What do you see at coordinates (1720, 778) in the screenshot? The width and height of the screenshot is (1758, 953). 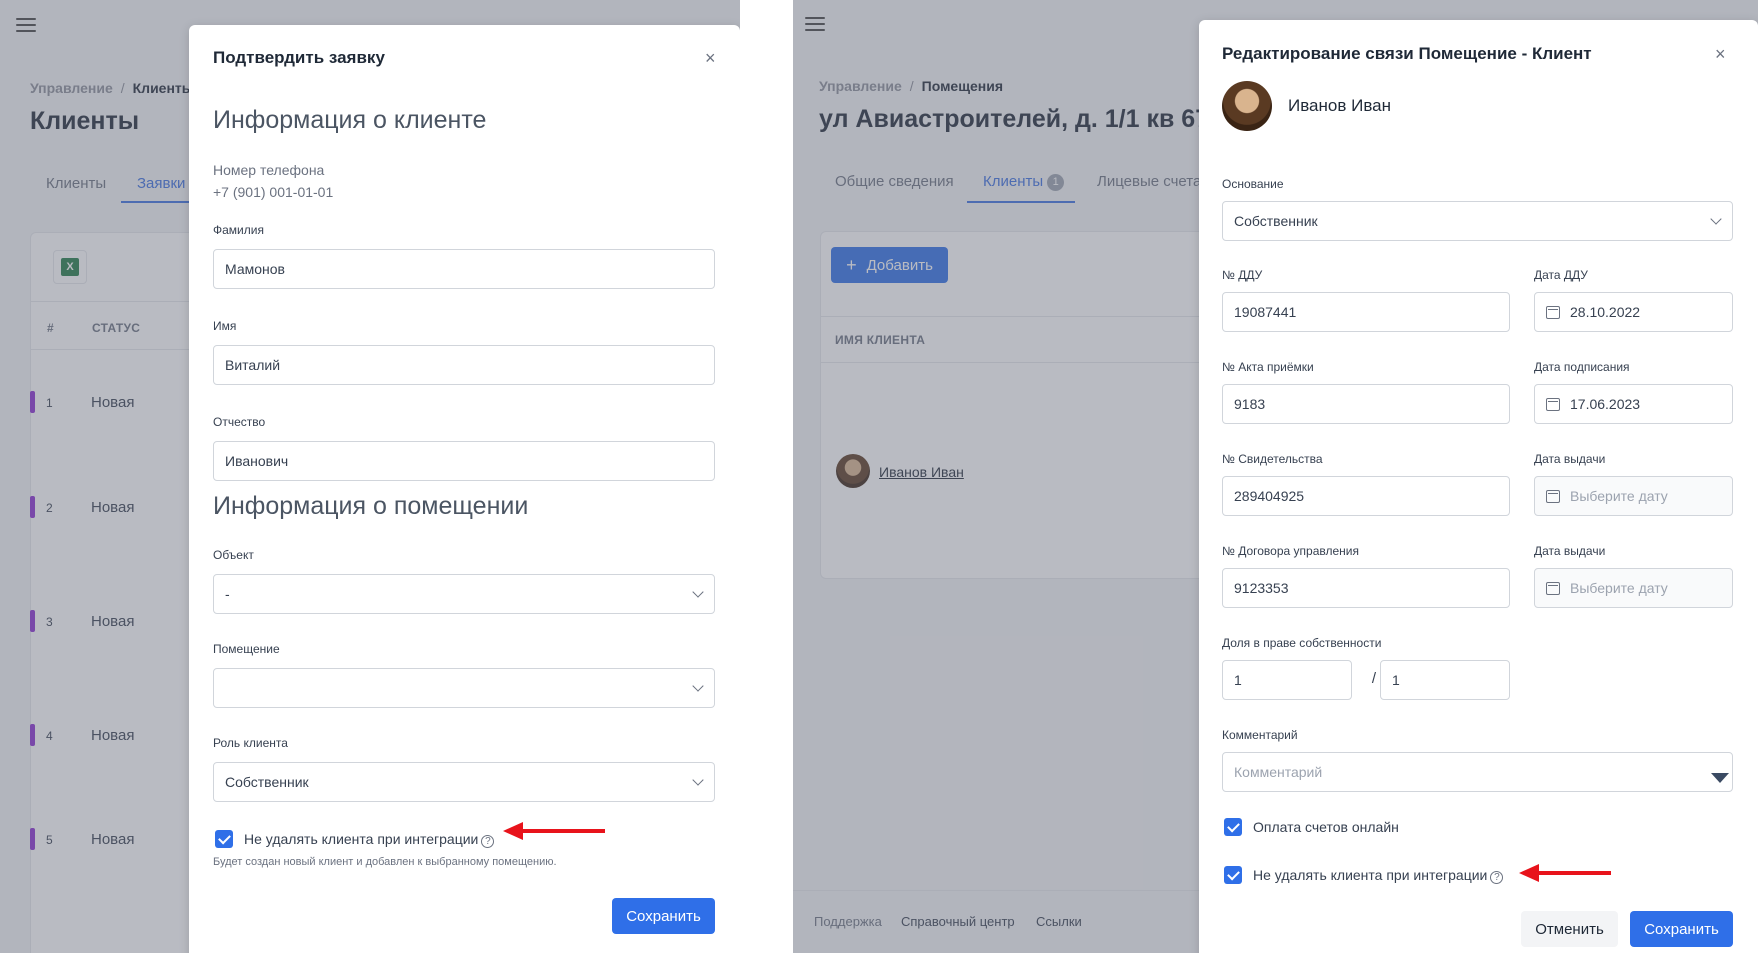 I see `resize-handle-icon` at bounding box center [1720, 778].